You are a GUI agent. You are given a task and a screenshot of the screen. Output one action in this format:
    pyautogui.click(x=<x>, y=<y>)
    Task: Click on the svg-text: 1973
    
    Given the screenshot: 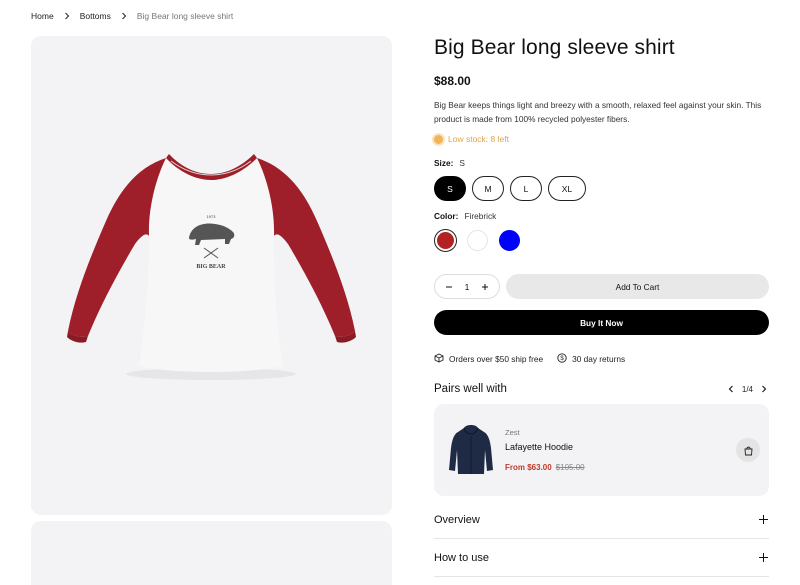 What is the action you would take?
    pyautogui.click(x=212, y=216)
    